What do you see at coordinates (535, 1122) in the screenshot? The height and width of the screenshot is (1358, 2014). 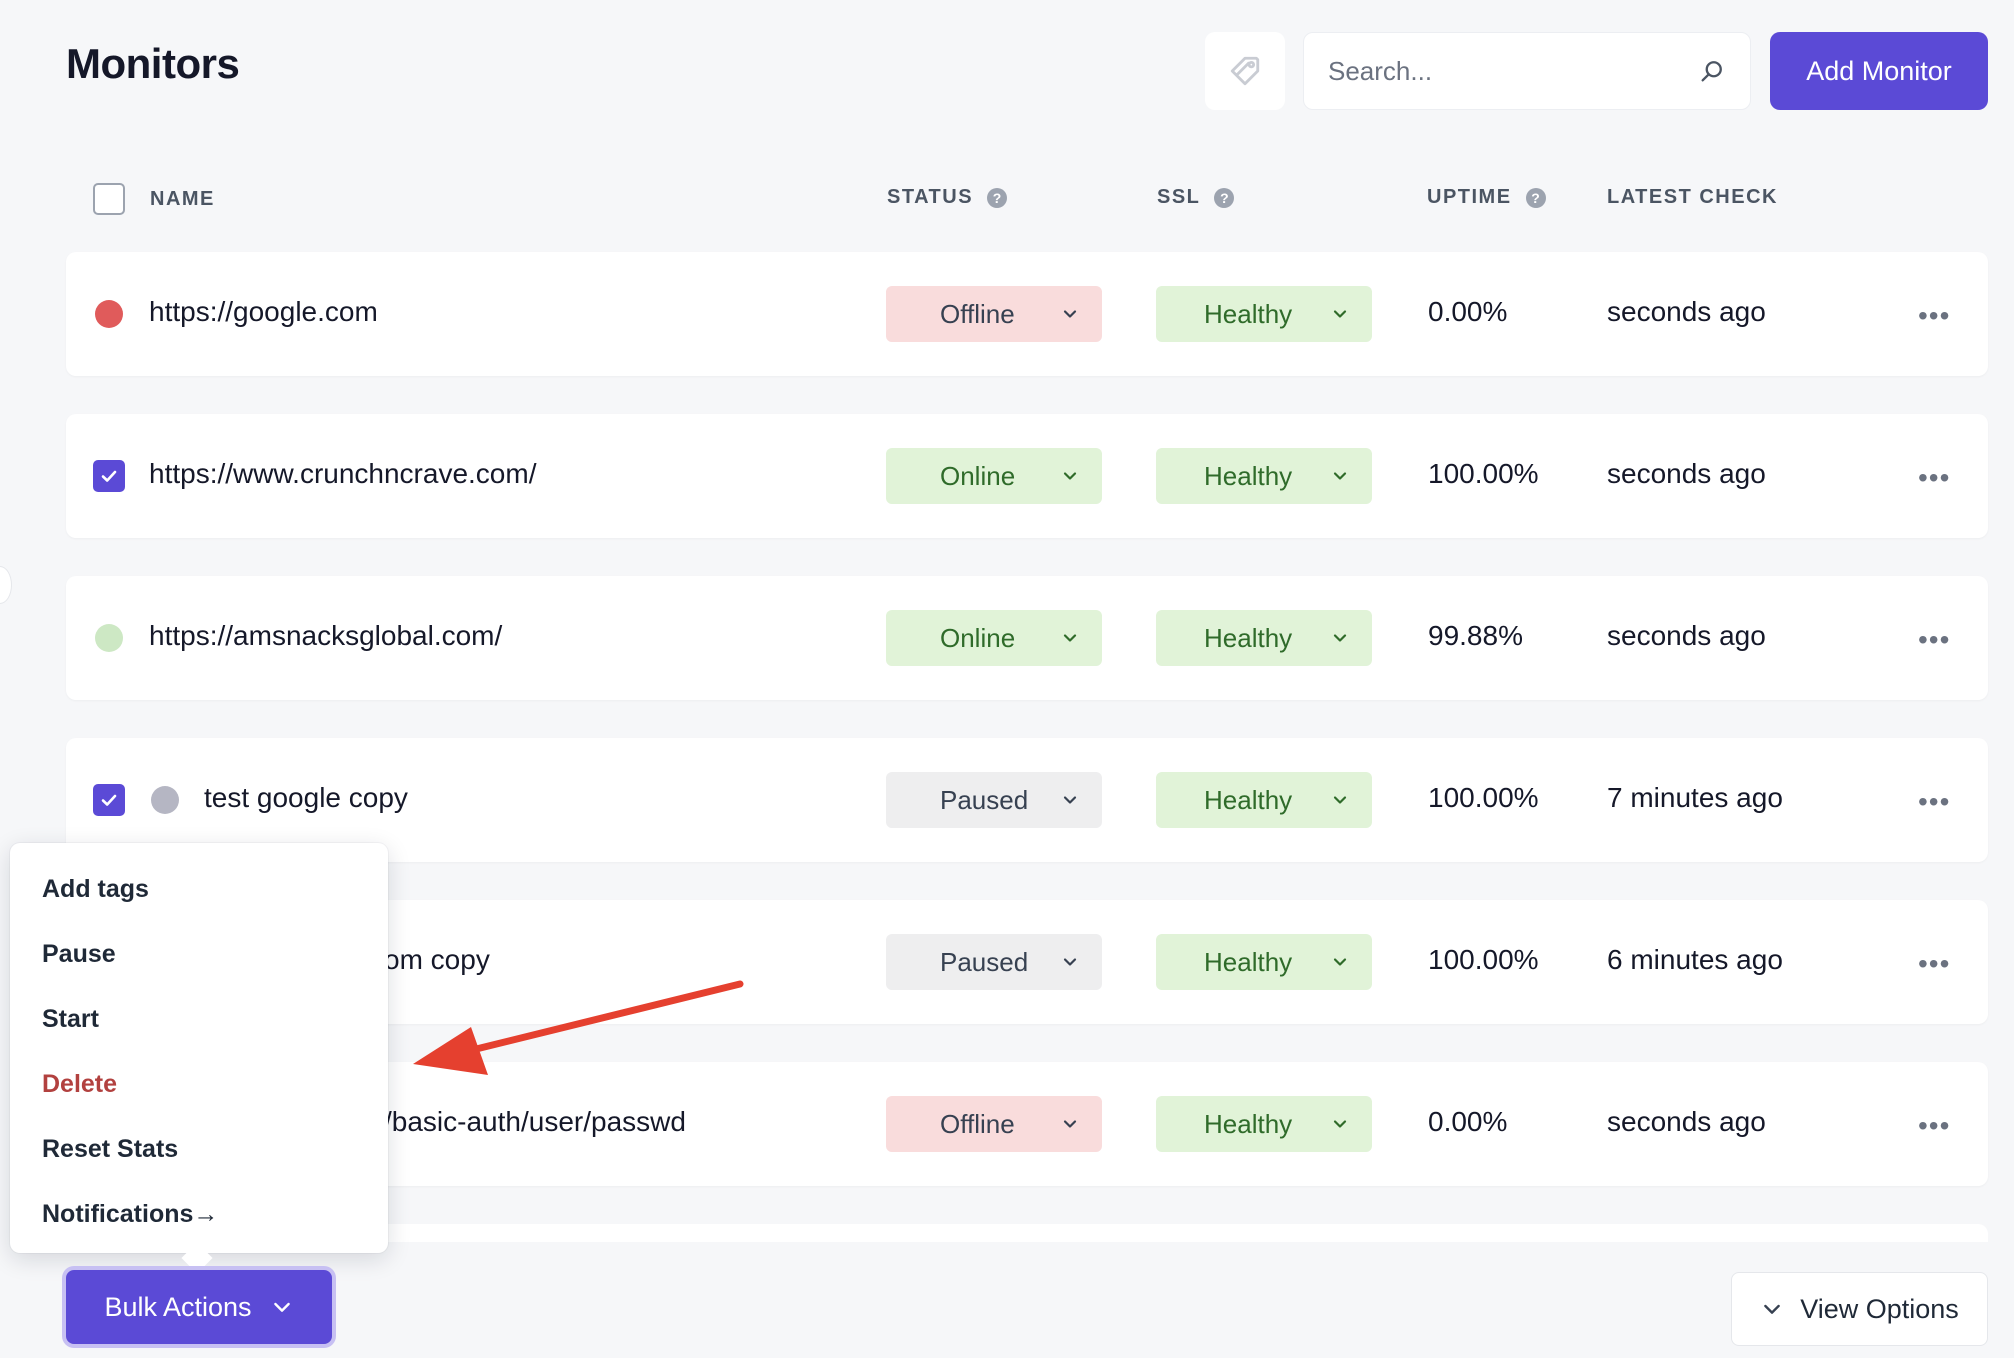 I see `monitor-name: /basic-auth/user/passwd` at bounding box center [535, 1122].